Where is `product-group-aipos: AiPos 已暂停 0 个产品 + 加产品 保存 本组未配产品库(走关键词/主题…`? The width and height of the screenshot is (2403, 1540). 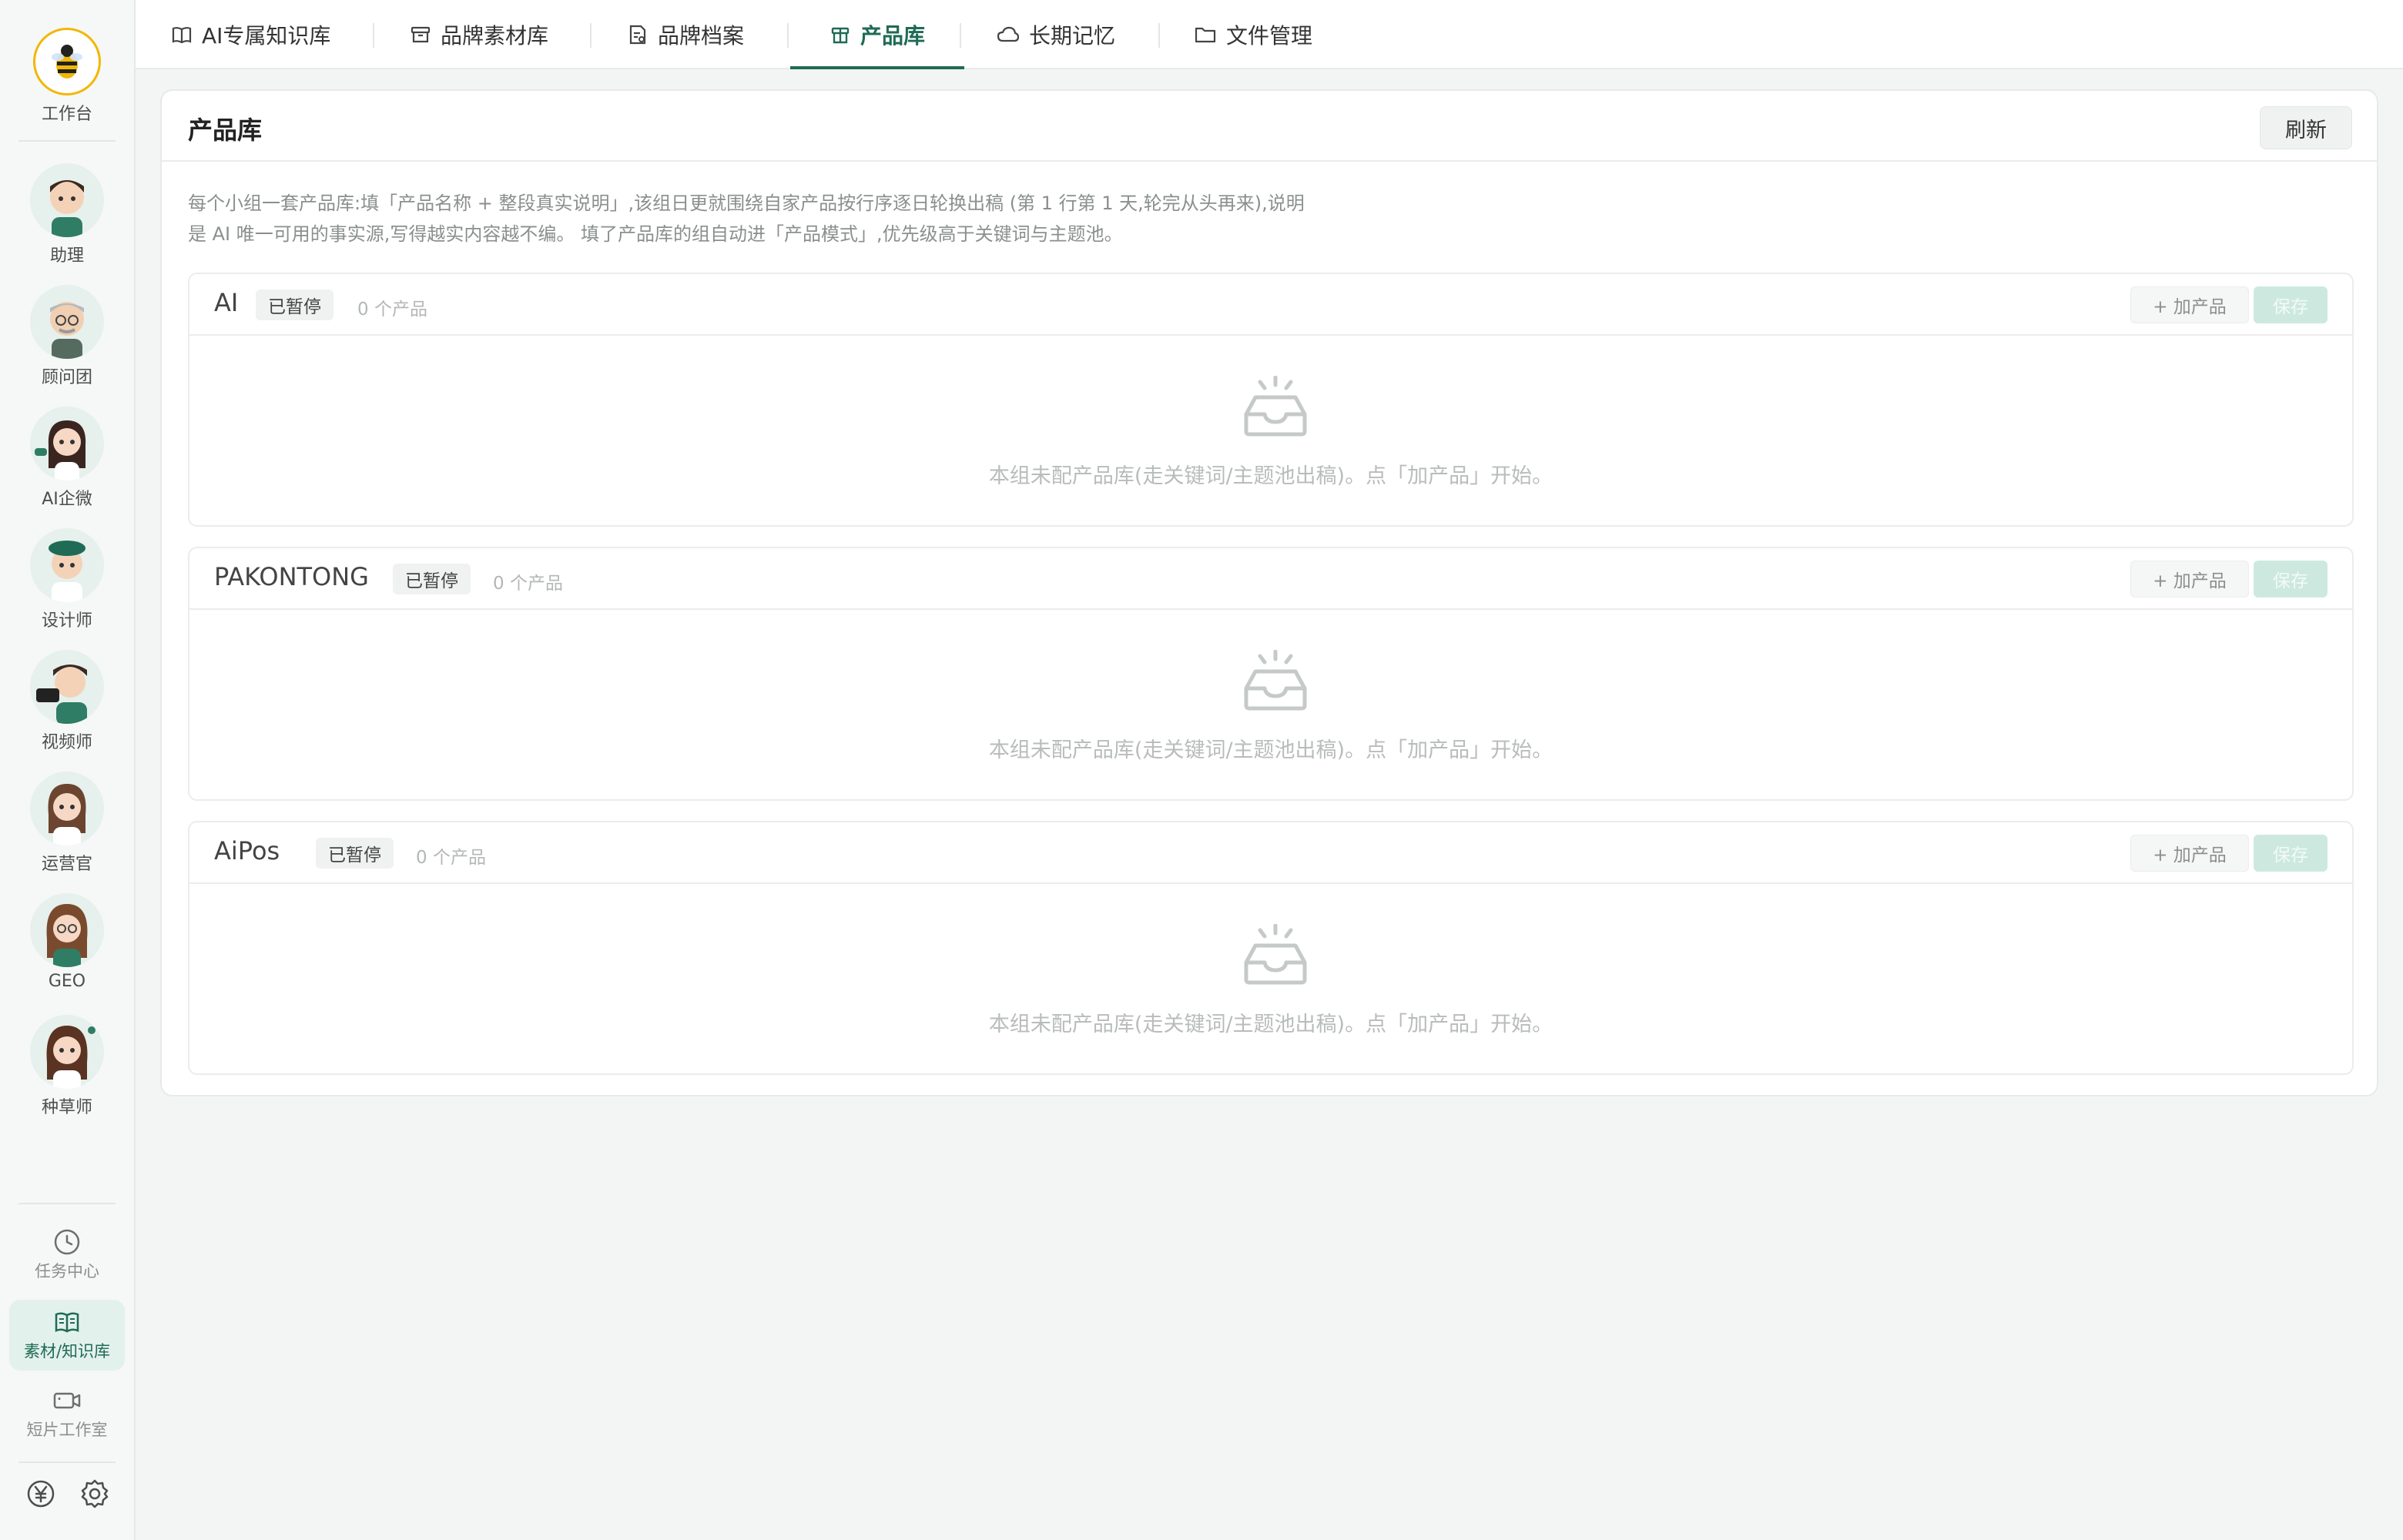
product-group-aipos: AiPos 已暂停 0 个产品 + 加产品 保存 本组未配产品库(走关键词/主题… is located at coordinates (1271, 948).